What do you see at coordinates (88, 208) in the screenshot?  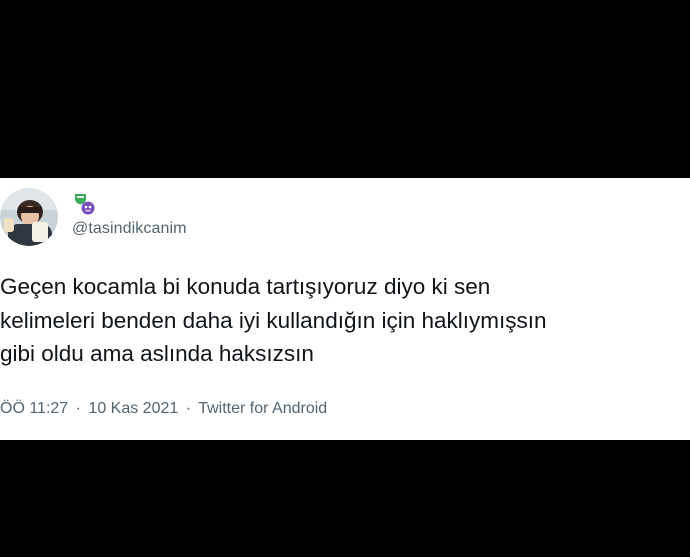 I see `purple-mask-badge-icon` at bounding box center [88, 208].